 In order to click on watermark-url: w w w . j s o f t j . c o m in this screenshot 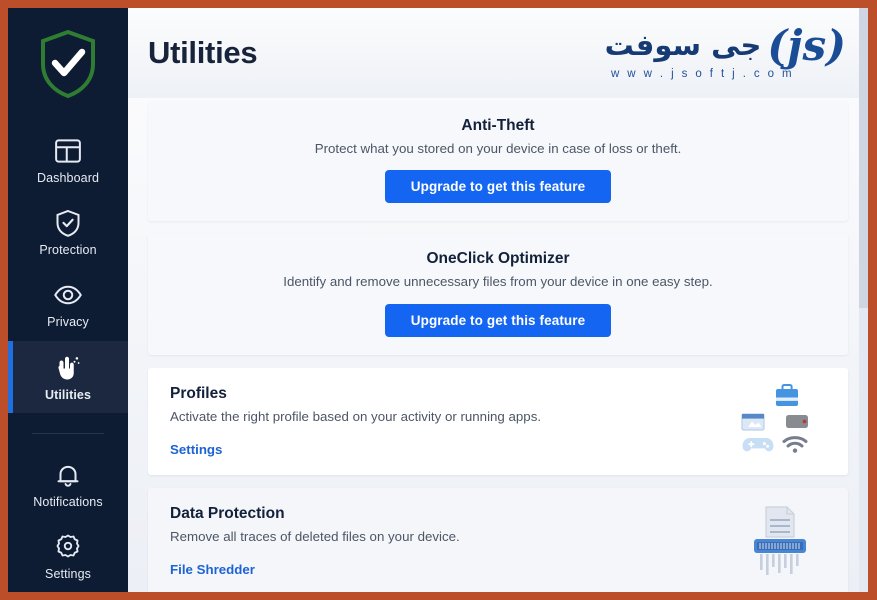, I will do `click(702, 73)`.